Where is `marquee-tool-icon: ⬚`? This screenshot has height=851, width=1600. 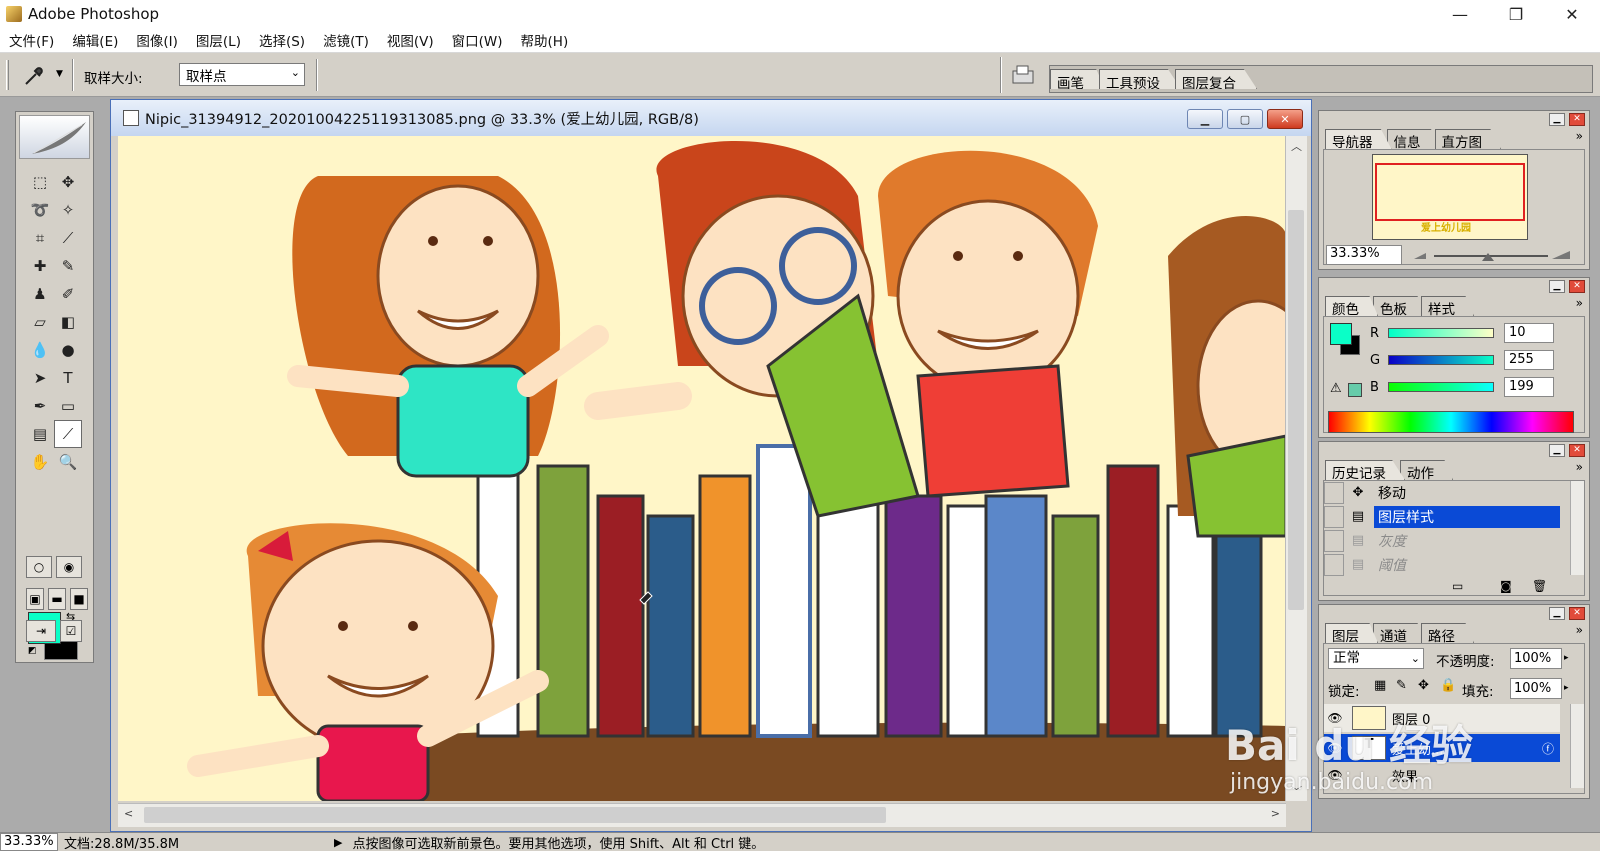
marquee-tool-icon: ⬚ is located at coordinates (40, 182).